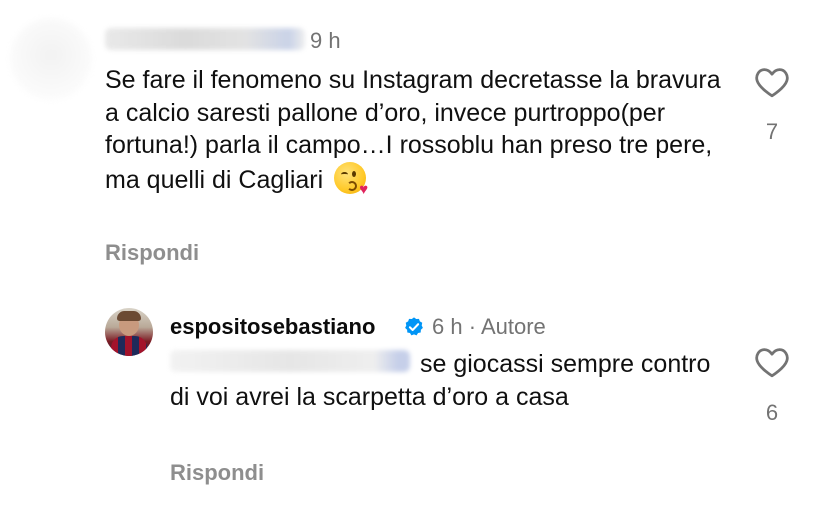 The height and width of the screenshot is (508, 827). What do you see at coordinates (272, 327) in the screenshot?
I see `username: espositosebastiano` at bounding box center [272, 327].